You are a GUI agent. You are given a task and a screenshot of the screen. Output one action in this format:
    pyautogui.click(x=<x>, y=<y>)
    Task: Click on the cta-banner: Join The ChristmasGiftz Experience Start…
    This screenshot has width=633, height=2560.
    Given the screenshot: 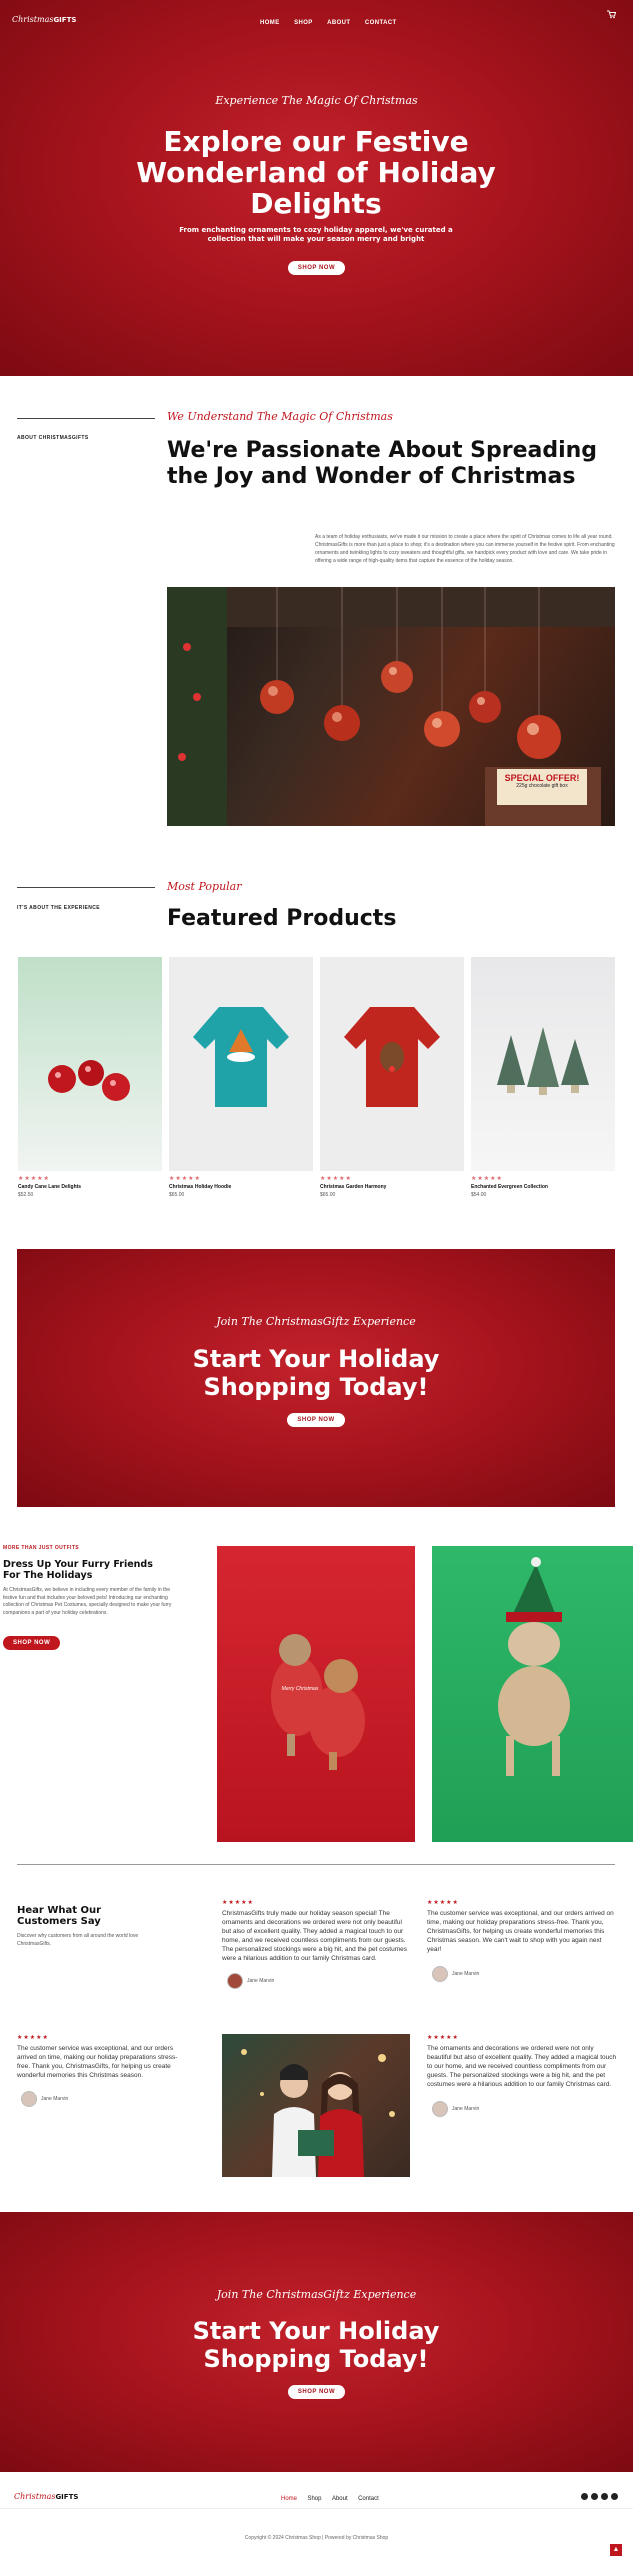 What is the action you would take?
    pyautogui.click(x=316, y=1378)
    